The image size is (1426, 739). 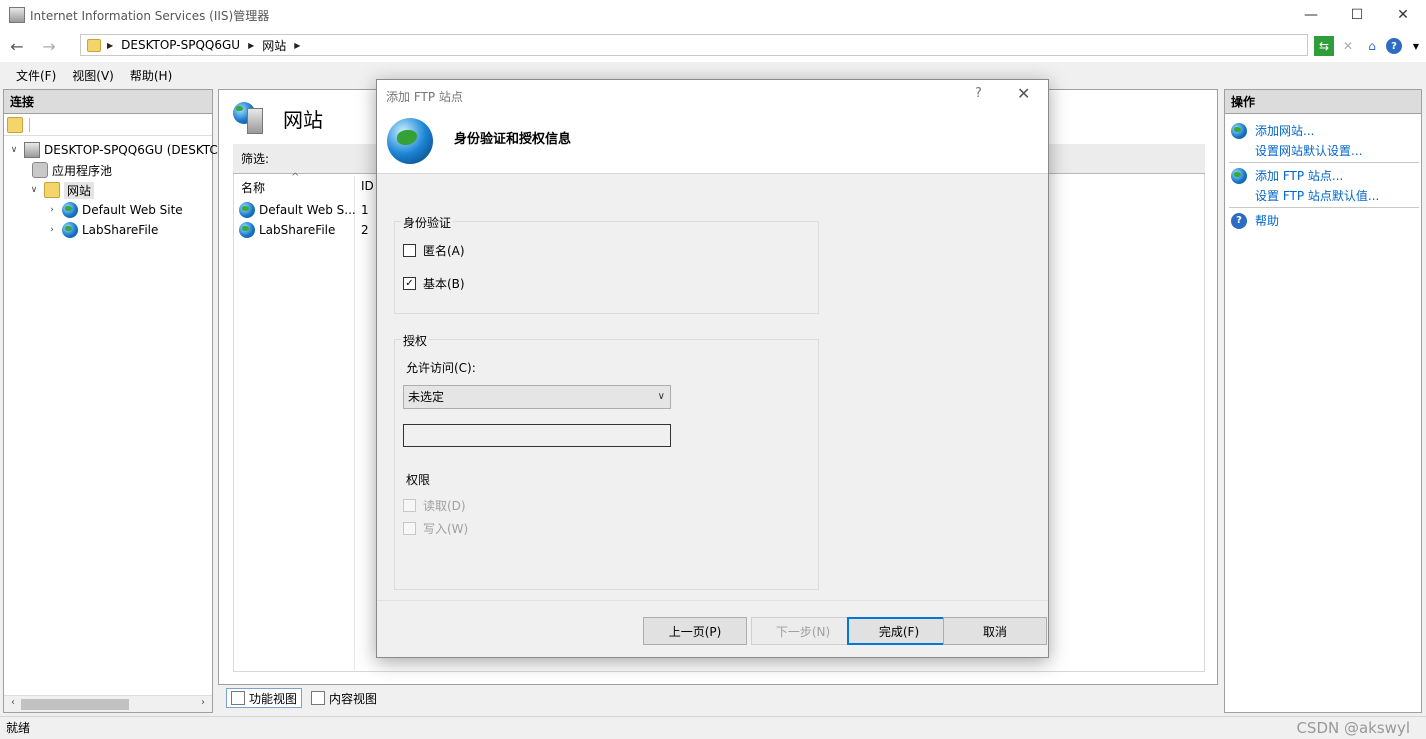 I want to click on back-button: ←, so click(x=17, y=46).